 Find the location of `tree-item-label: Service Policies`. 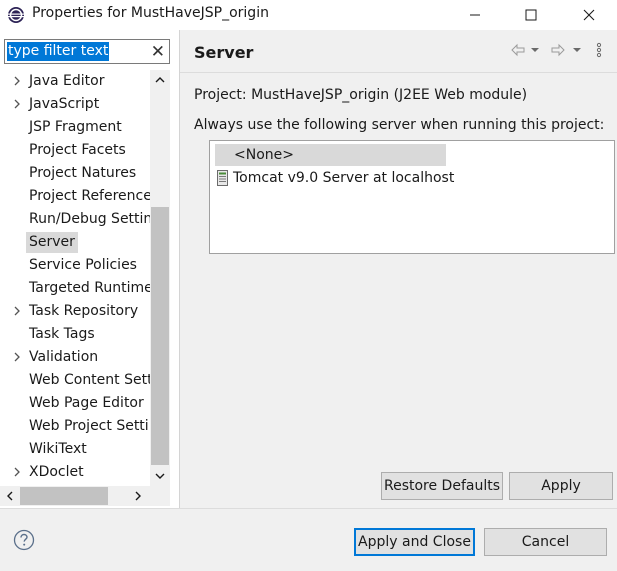

tree-item-label: Service Policies is located at coordinates (83, 265).